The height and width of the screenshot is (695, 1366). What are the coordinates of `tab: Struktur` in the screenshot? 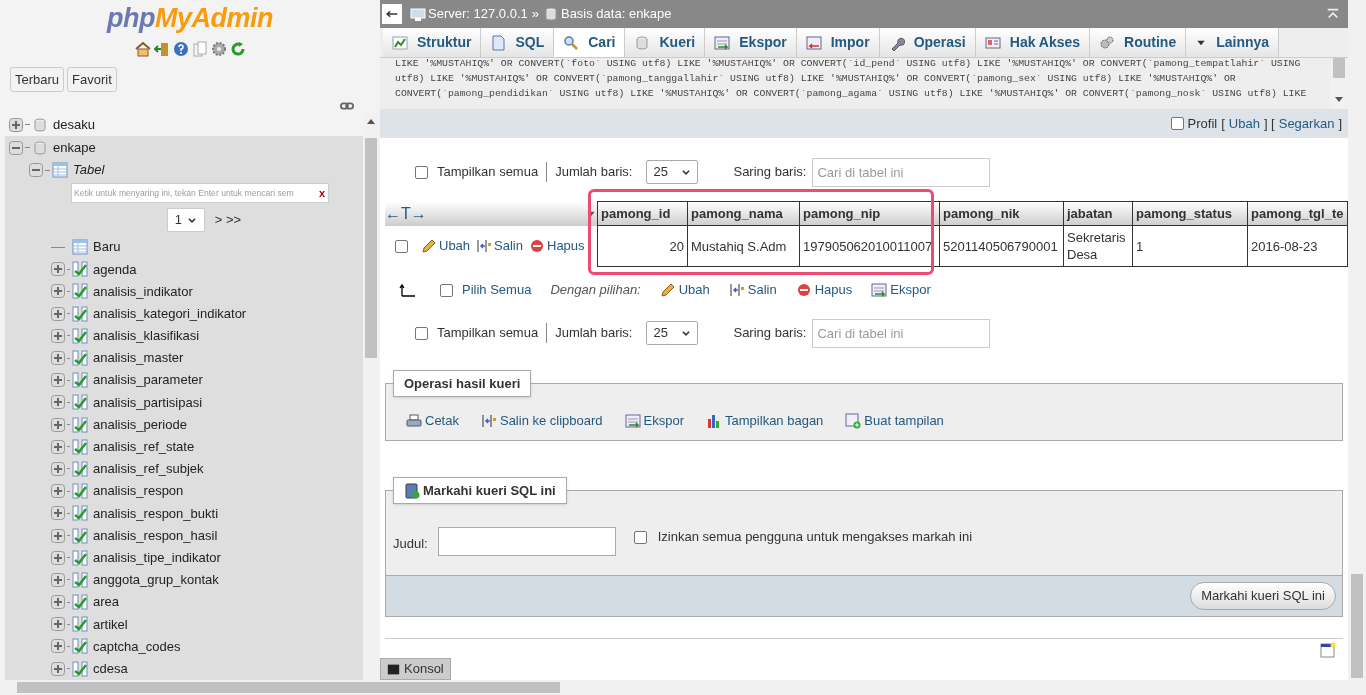 It's located at (432, 42).